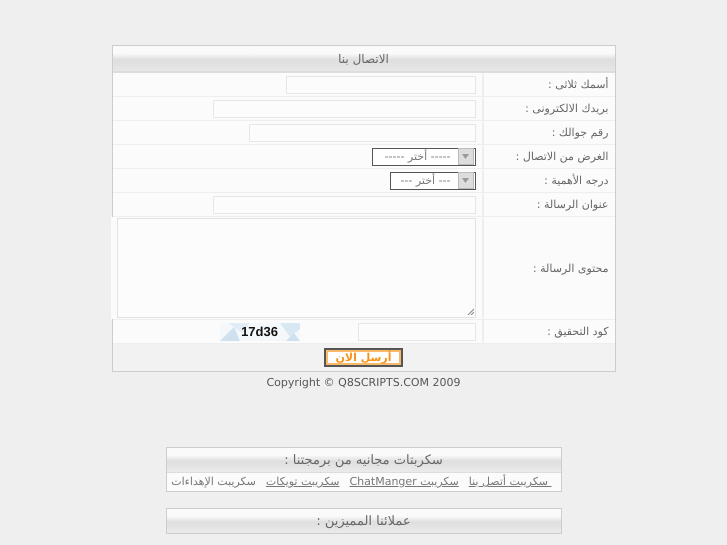  Describe the element at coordinates (433, 181) in the screenshot. I see `dropdown: --- أختر ---` at that location.